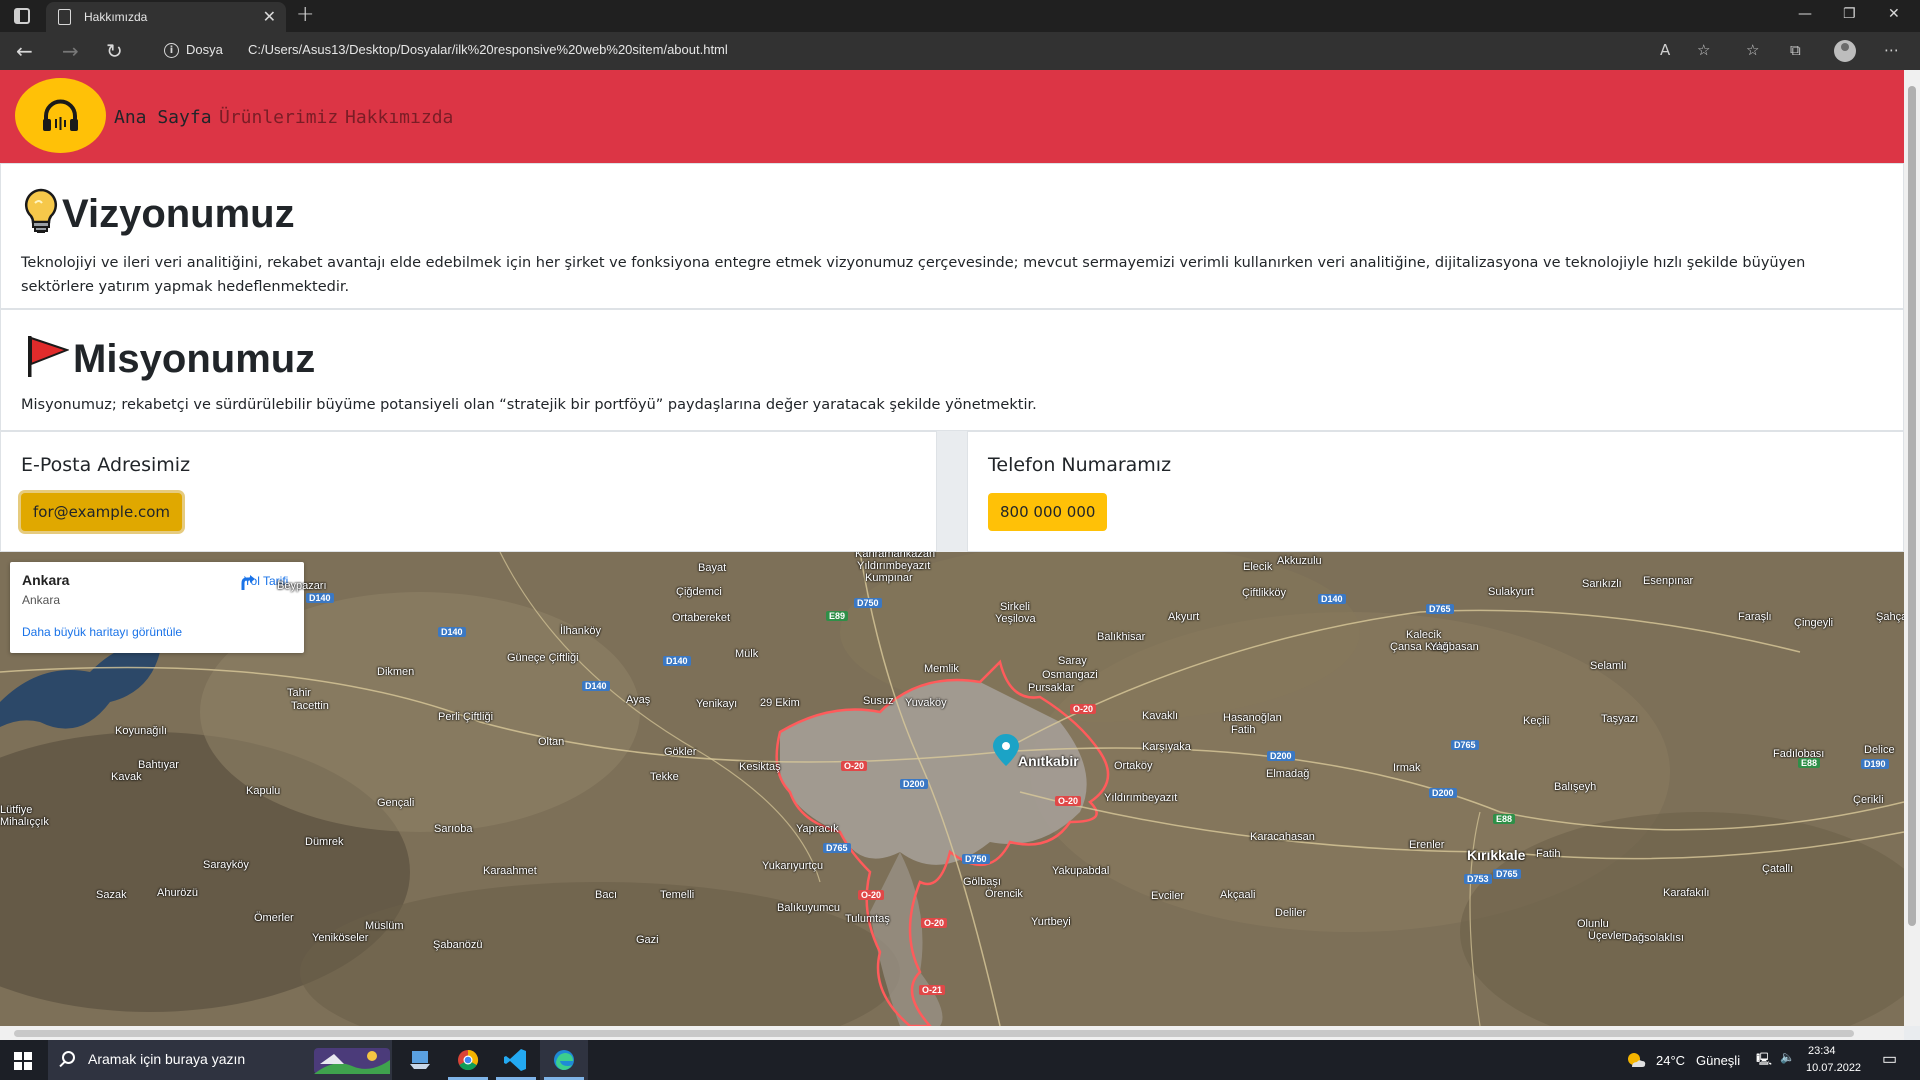 Image resolution: width=1920 pixels, height=1080 pixels. I want to click on nav-link-products: Ürünlerimiz, so click(278, 117).